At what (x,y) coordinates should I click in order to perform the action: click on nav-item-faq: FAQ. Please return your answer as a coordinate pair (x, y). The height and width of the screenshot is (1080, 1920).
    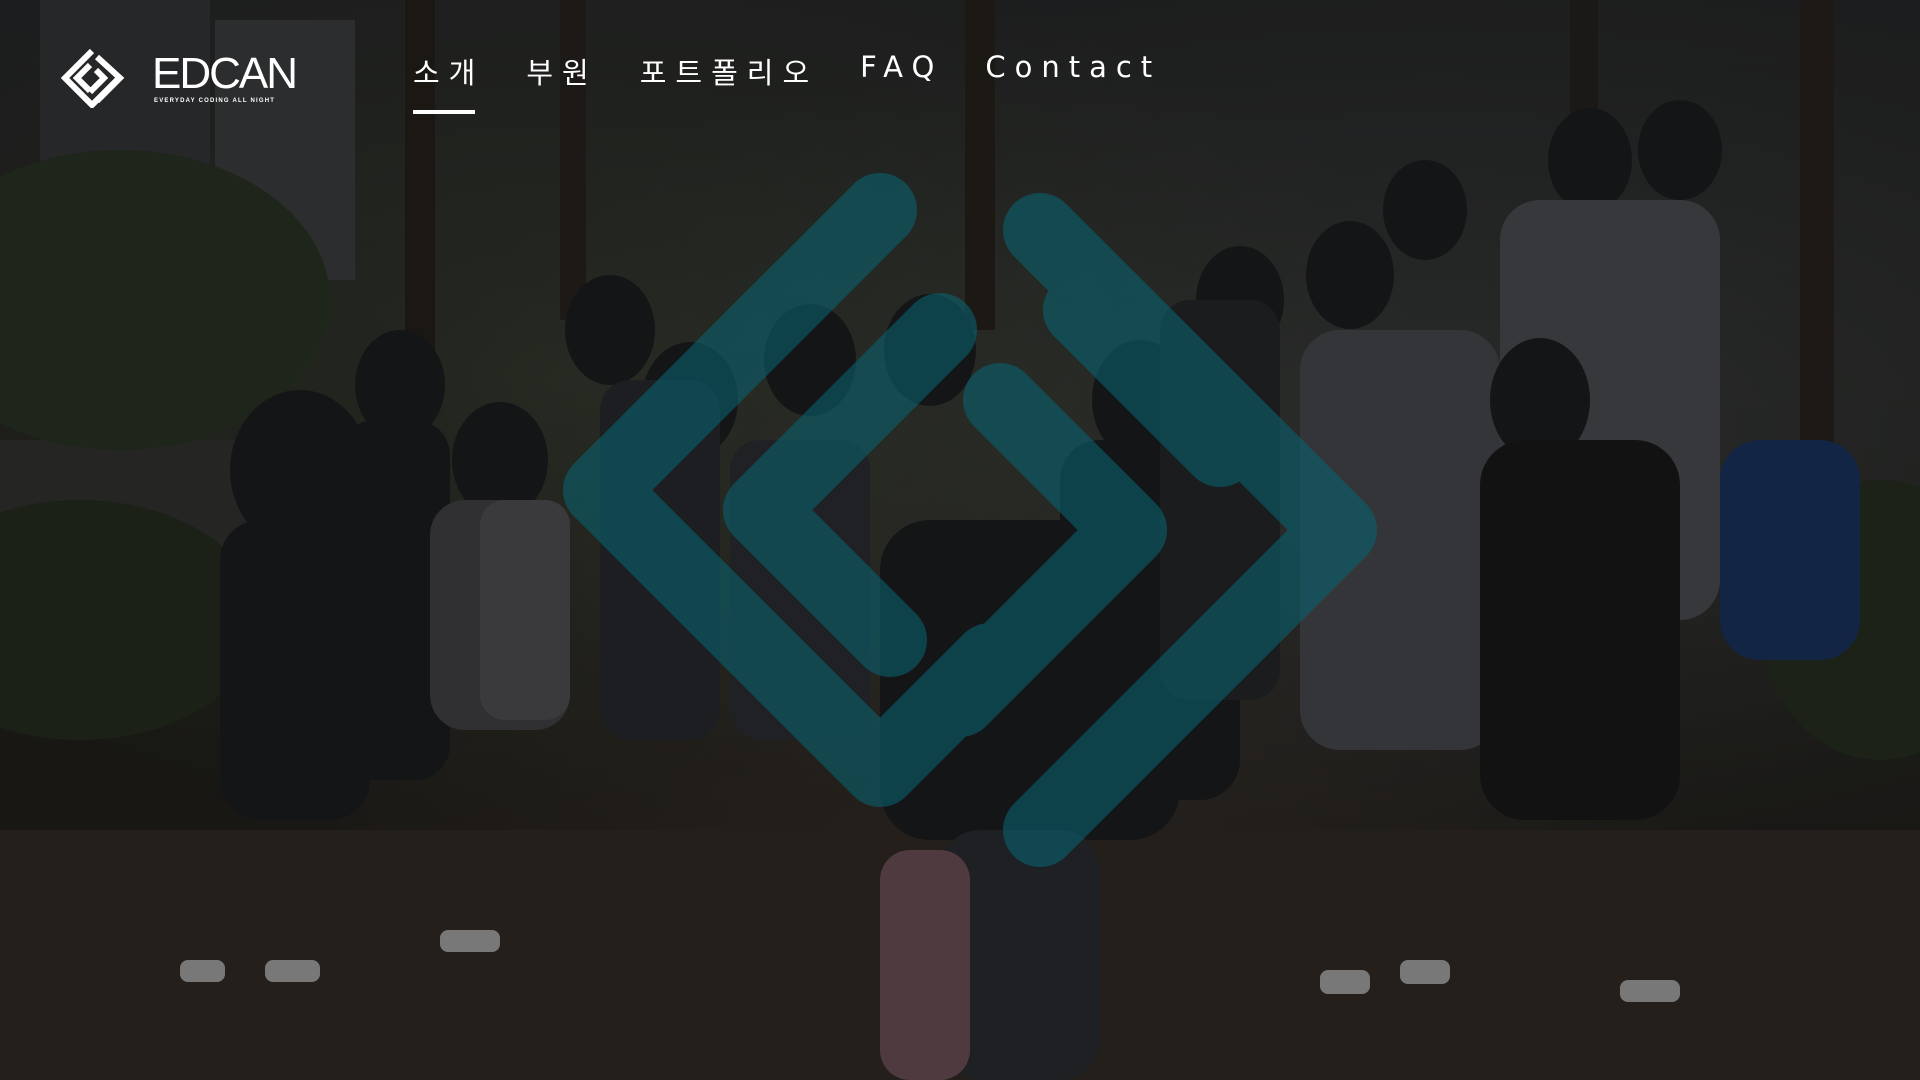
    Looking at the image, I should click on (901, 78).